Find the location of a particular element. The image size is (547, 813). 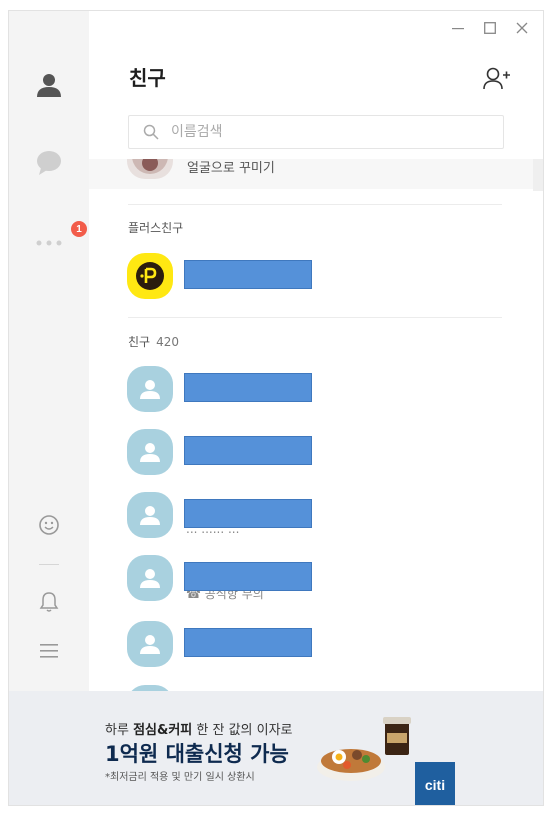

notification-badge: 1 is located at coordinates (79, 229).